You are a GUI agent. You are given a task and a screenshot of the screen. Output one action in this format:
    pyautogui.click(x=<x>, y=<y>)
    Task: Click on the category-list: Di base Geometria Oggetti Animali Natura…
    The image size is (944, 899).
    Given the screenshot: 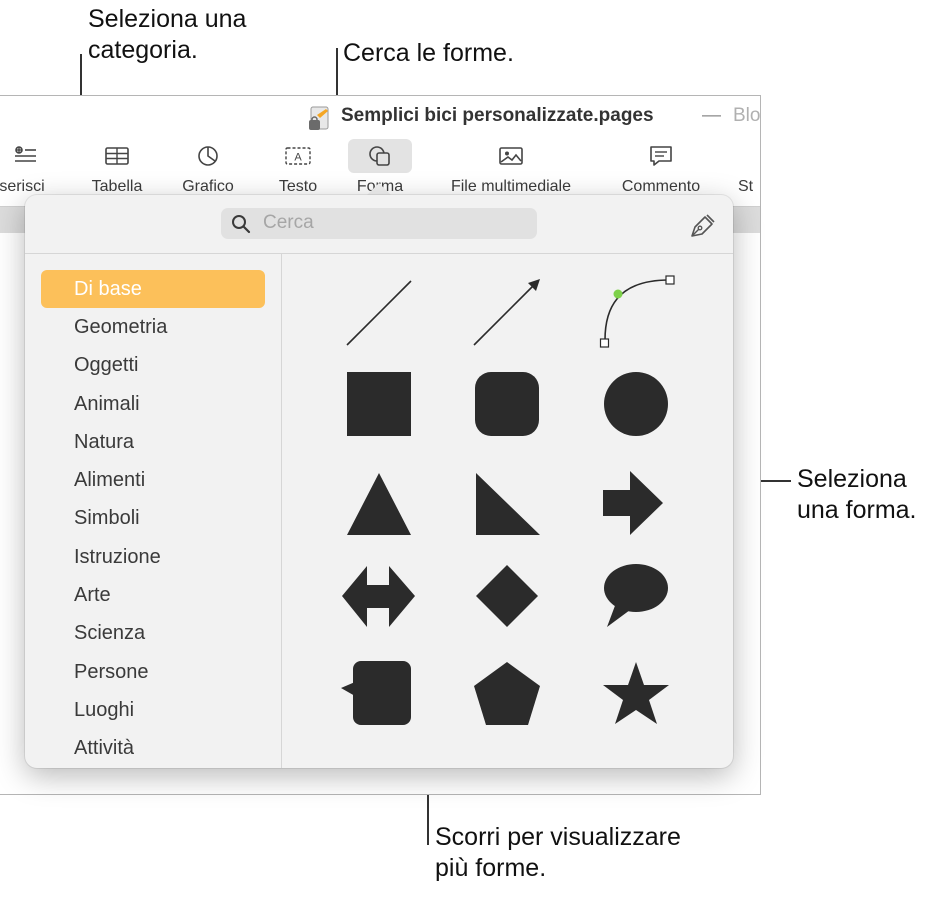 What is the action you would take?
    pyautogui.click(x=153, y=519)
    